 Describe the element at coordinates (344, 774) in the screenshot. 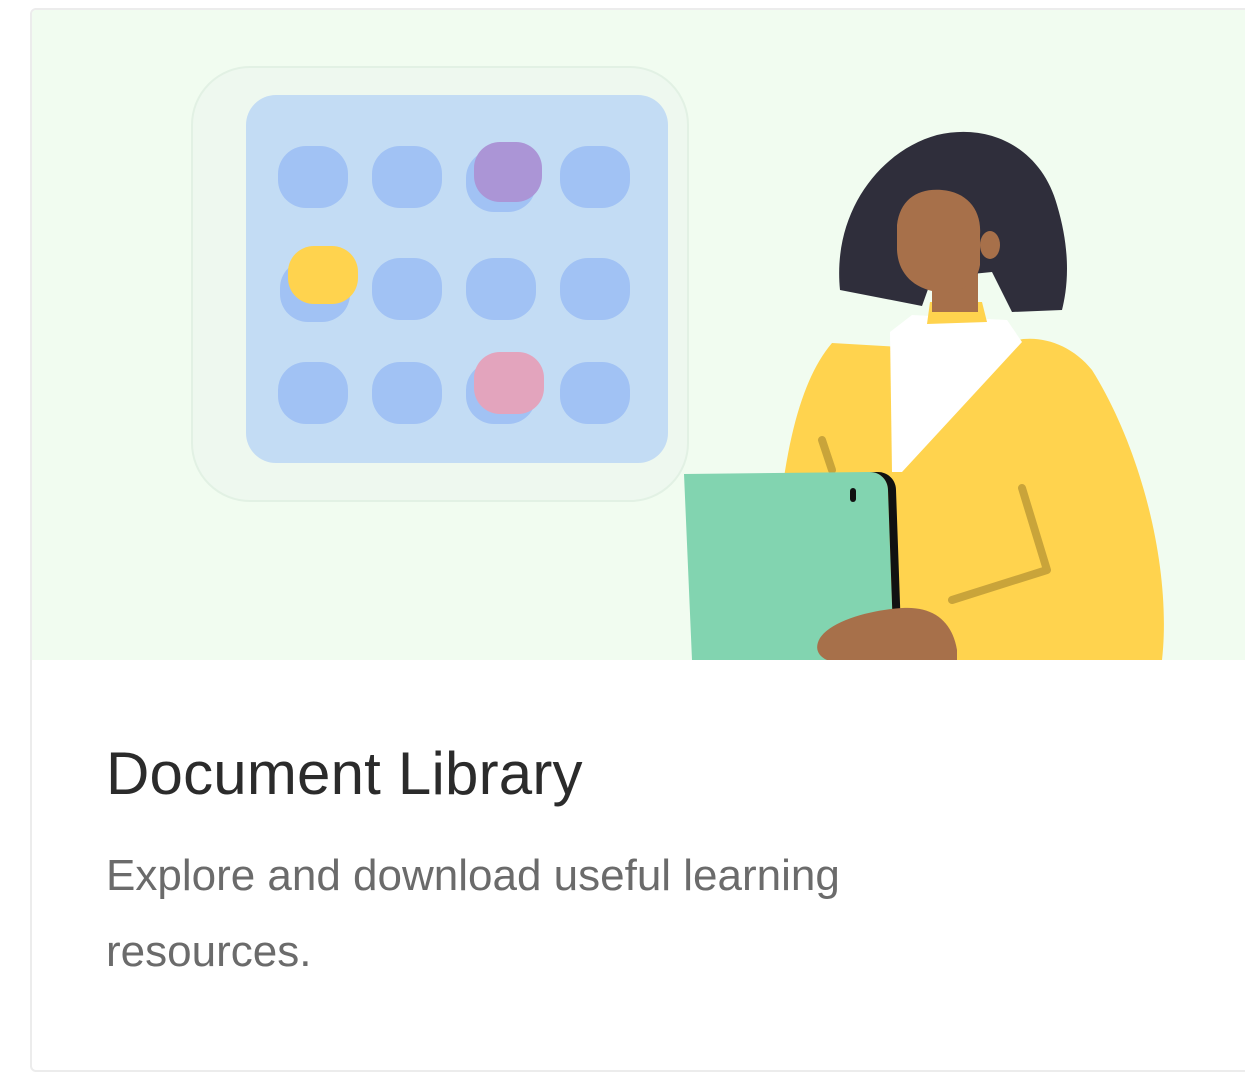

I see `card-title: Document Library` at that location.